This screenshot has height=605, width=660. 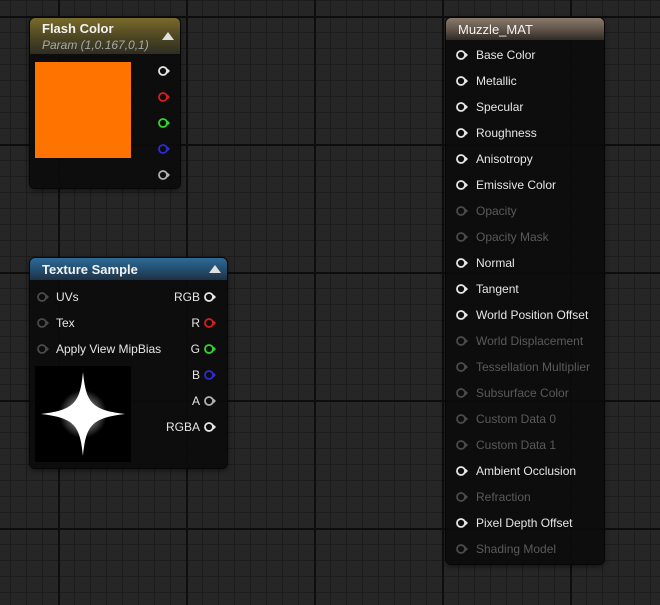 I want to click on star-sparkle-icon, so click(x=83, y=414).